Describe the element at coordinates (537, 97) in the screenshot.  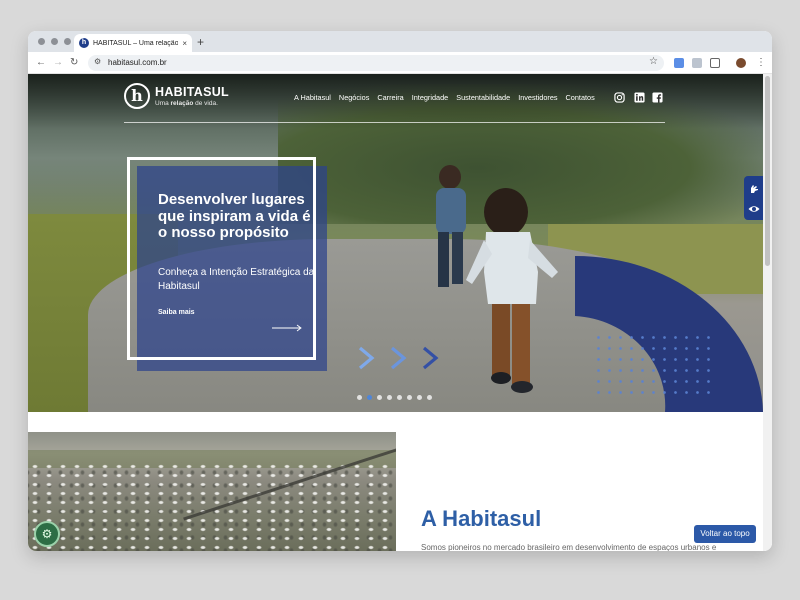
I see `nav-item-investidores: Investidores` at that location.